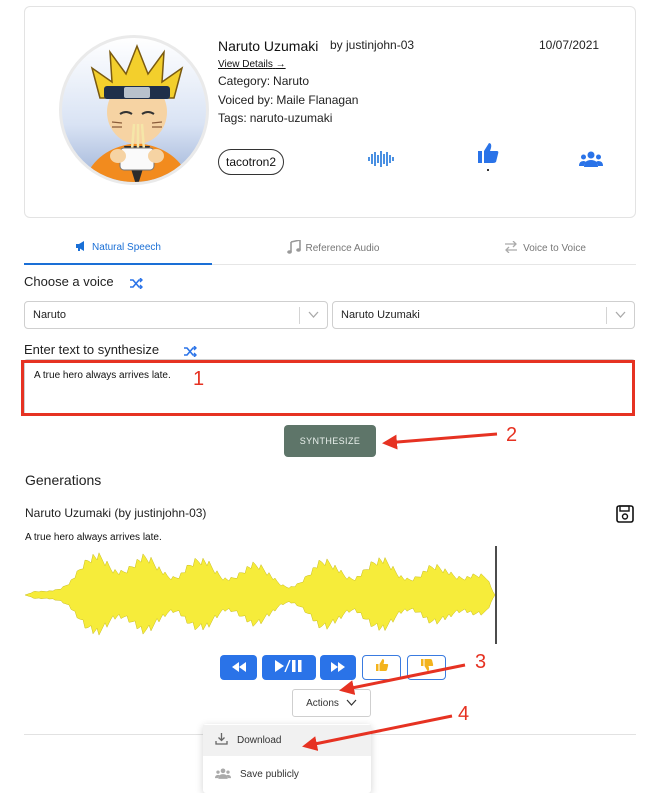 This screenshot has width=655, height=793. I want to click on voice-date: 10/07/2021, so click(569, 45).